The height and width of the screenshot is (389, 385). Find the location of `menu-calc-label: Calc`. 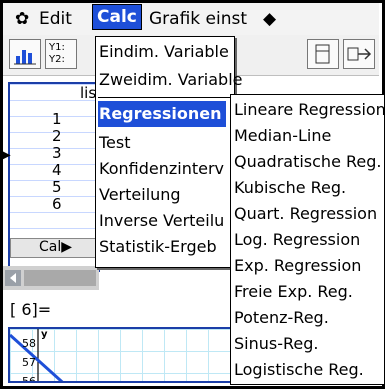

menu-calc-label: Calc is located at coordinates (117, 17).